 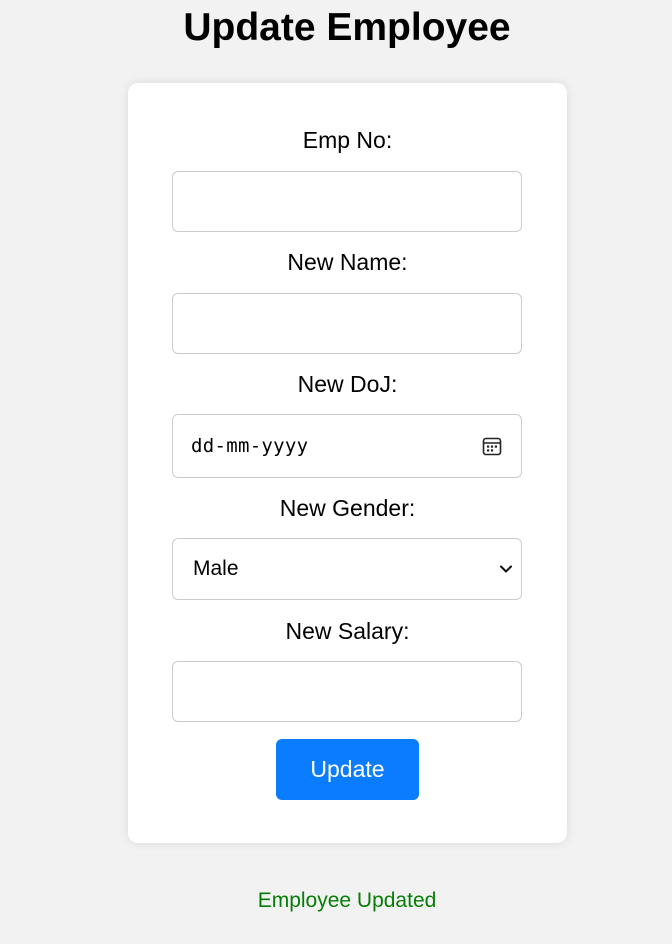 What do you see at coordinates (492, 446) in the screenshot?
I see `calendar-icon` at bounding box center [492, 446].